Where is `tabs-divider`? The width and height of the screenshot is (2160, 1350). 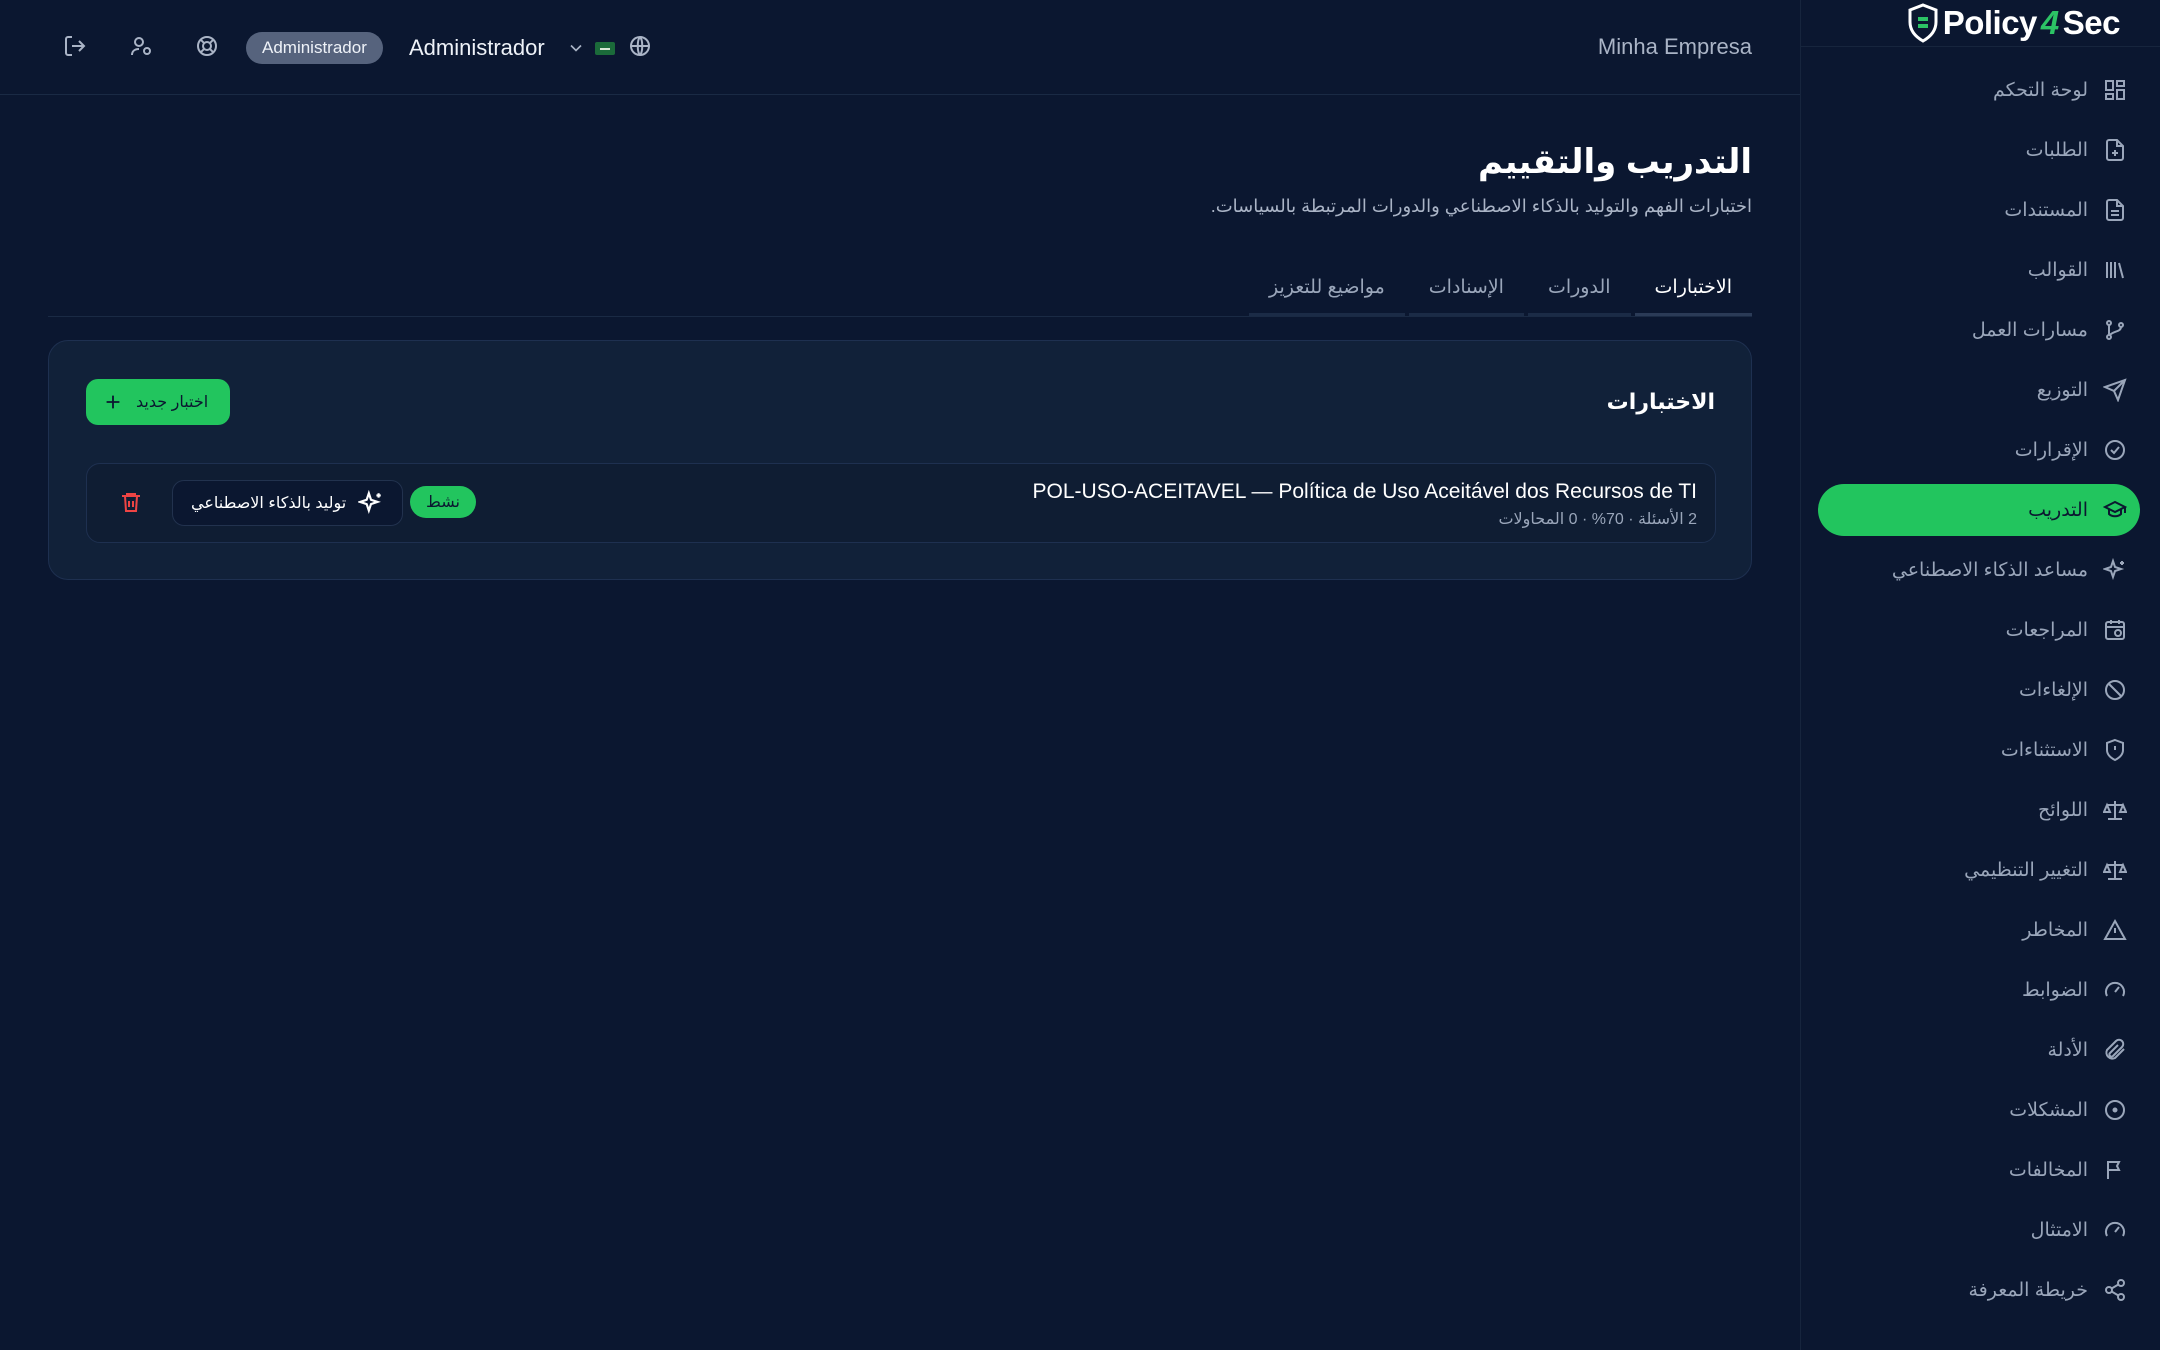 tabs-divider is located at coordinates (900, 316).